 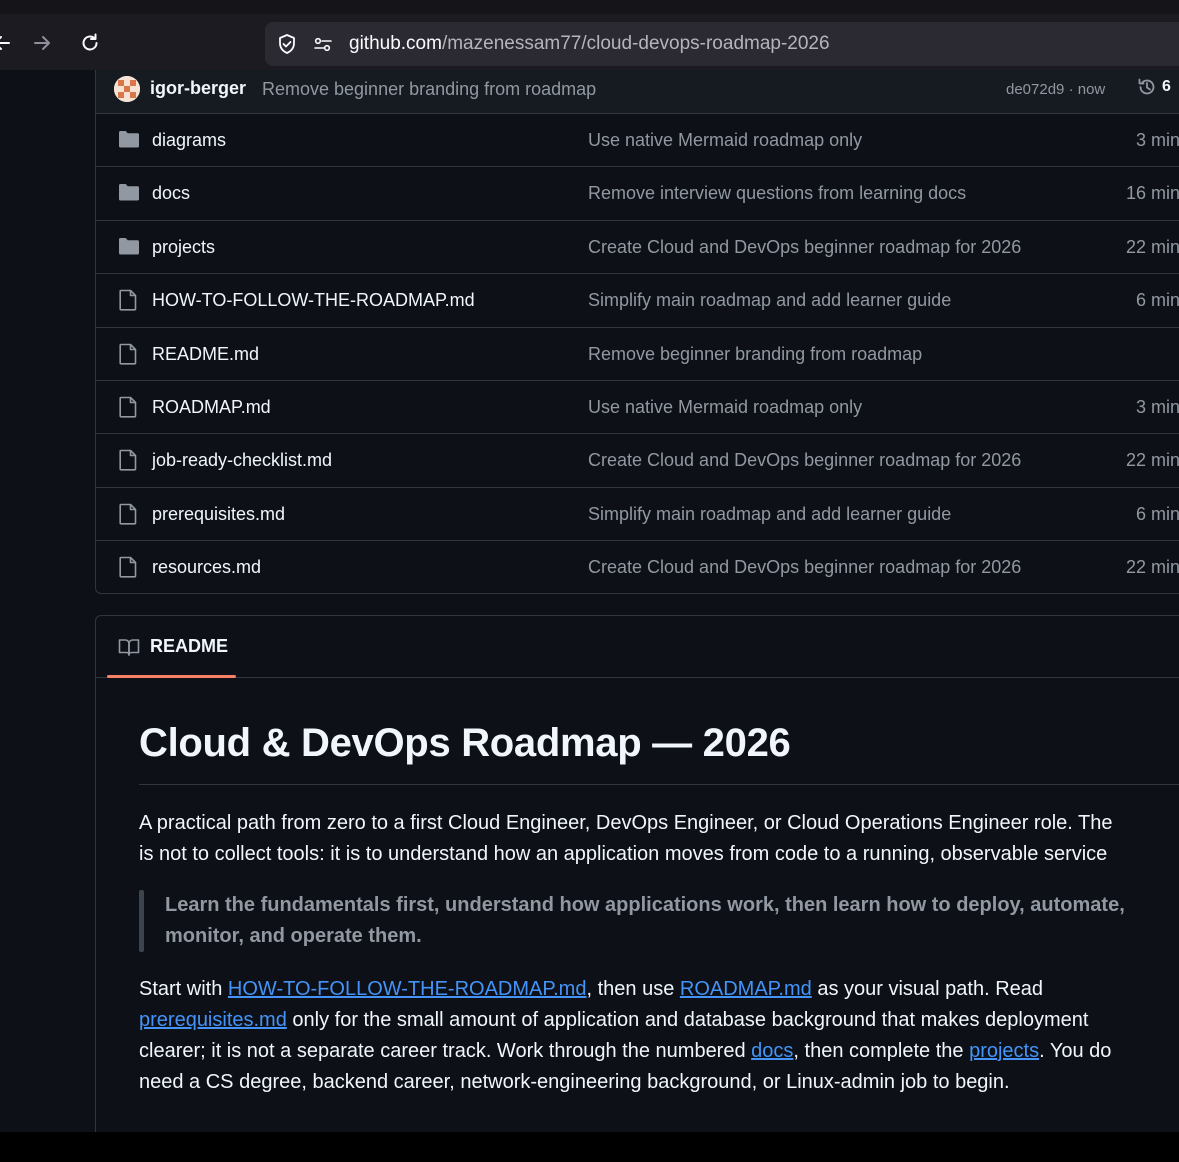 What do you see at coordinates (407, 989) in the screenshot?
I see `link-how-to-follow: HOW-TO-FOLLOW-THE-ROADMAP.md` at bounding box center [407, 989].